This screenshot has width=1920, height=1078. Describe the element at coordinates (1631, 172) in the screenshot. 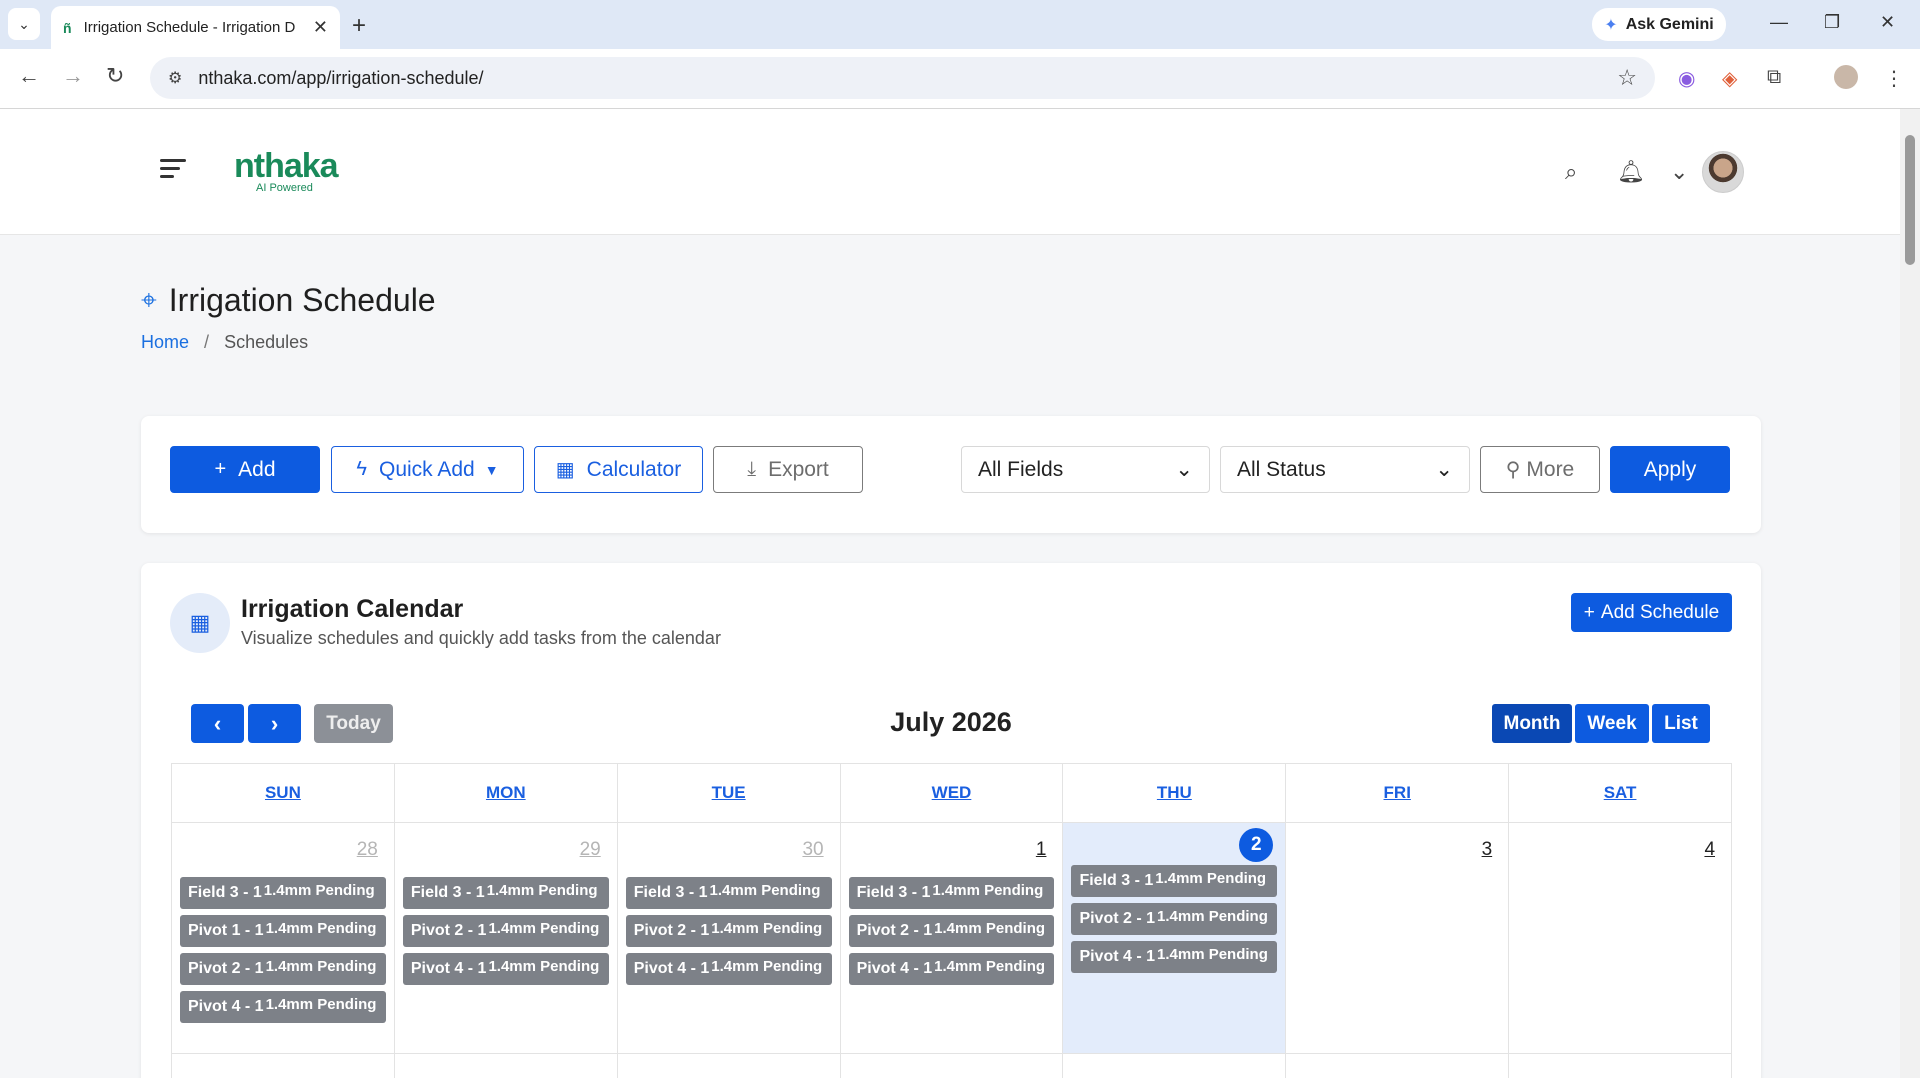

I see `bell-icon: 🔔︎` at that location.